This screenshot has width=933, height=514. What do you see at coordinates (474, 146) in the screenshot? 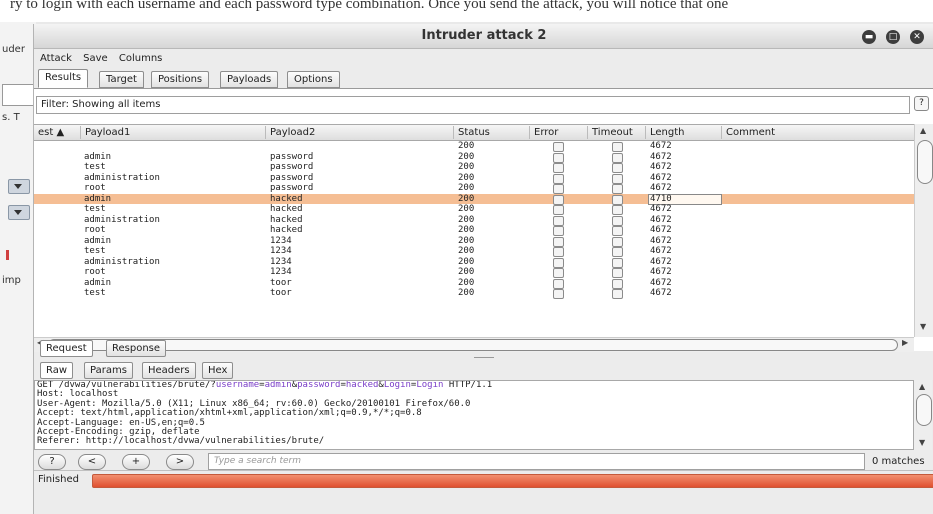
I see `table-row: 200 4672` at bounding box center [474, 146].